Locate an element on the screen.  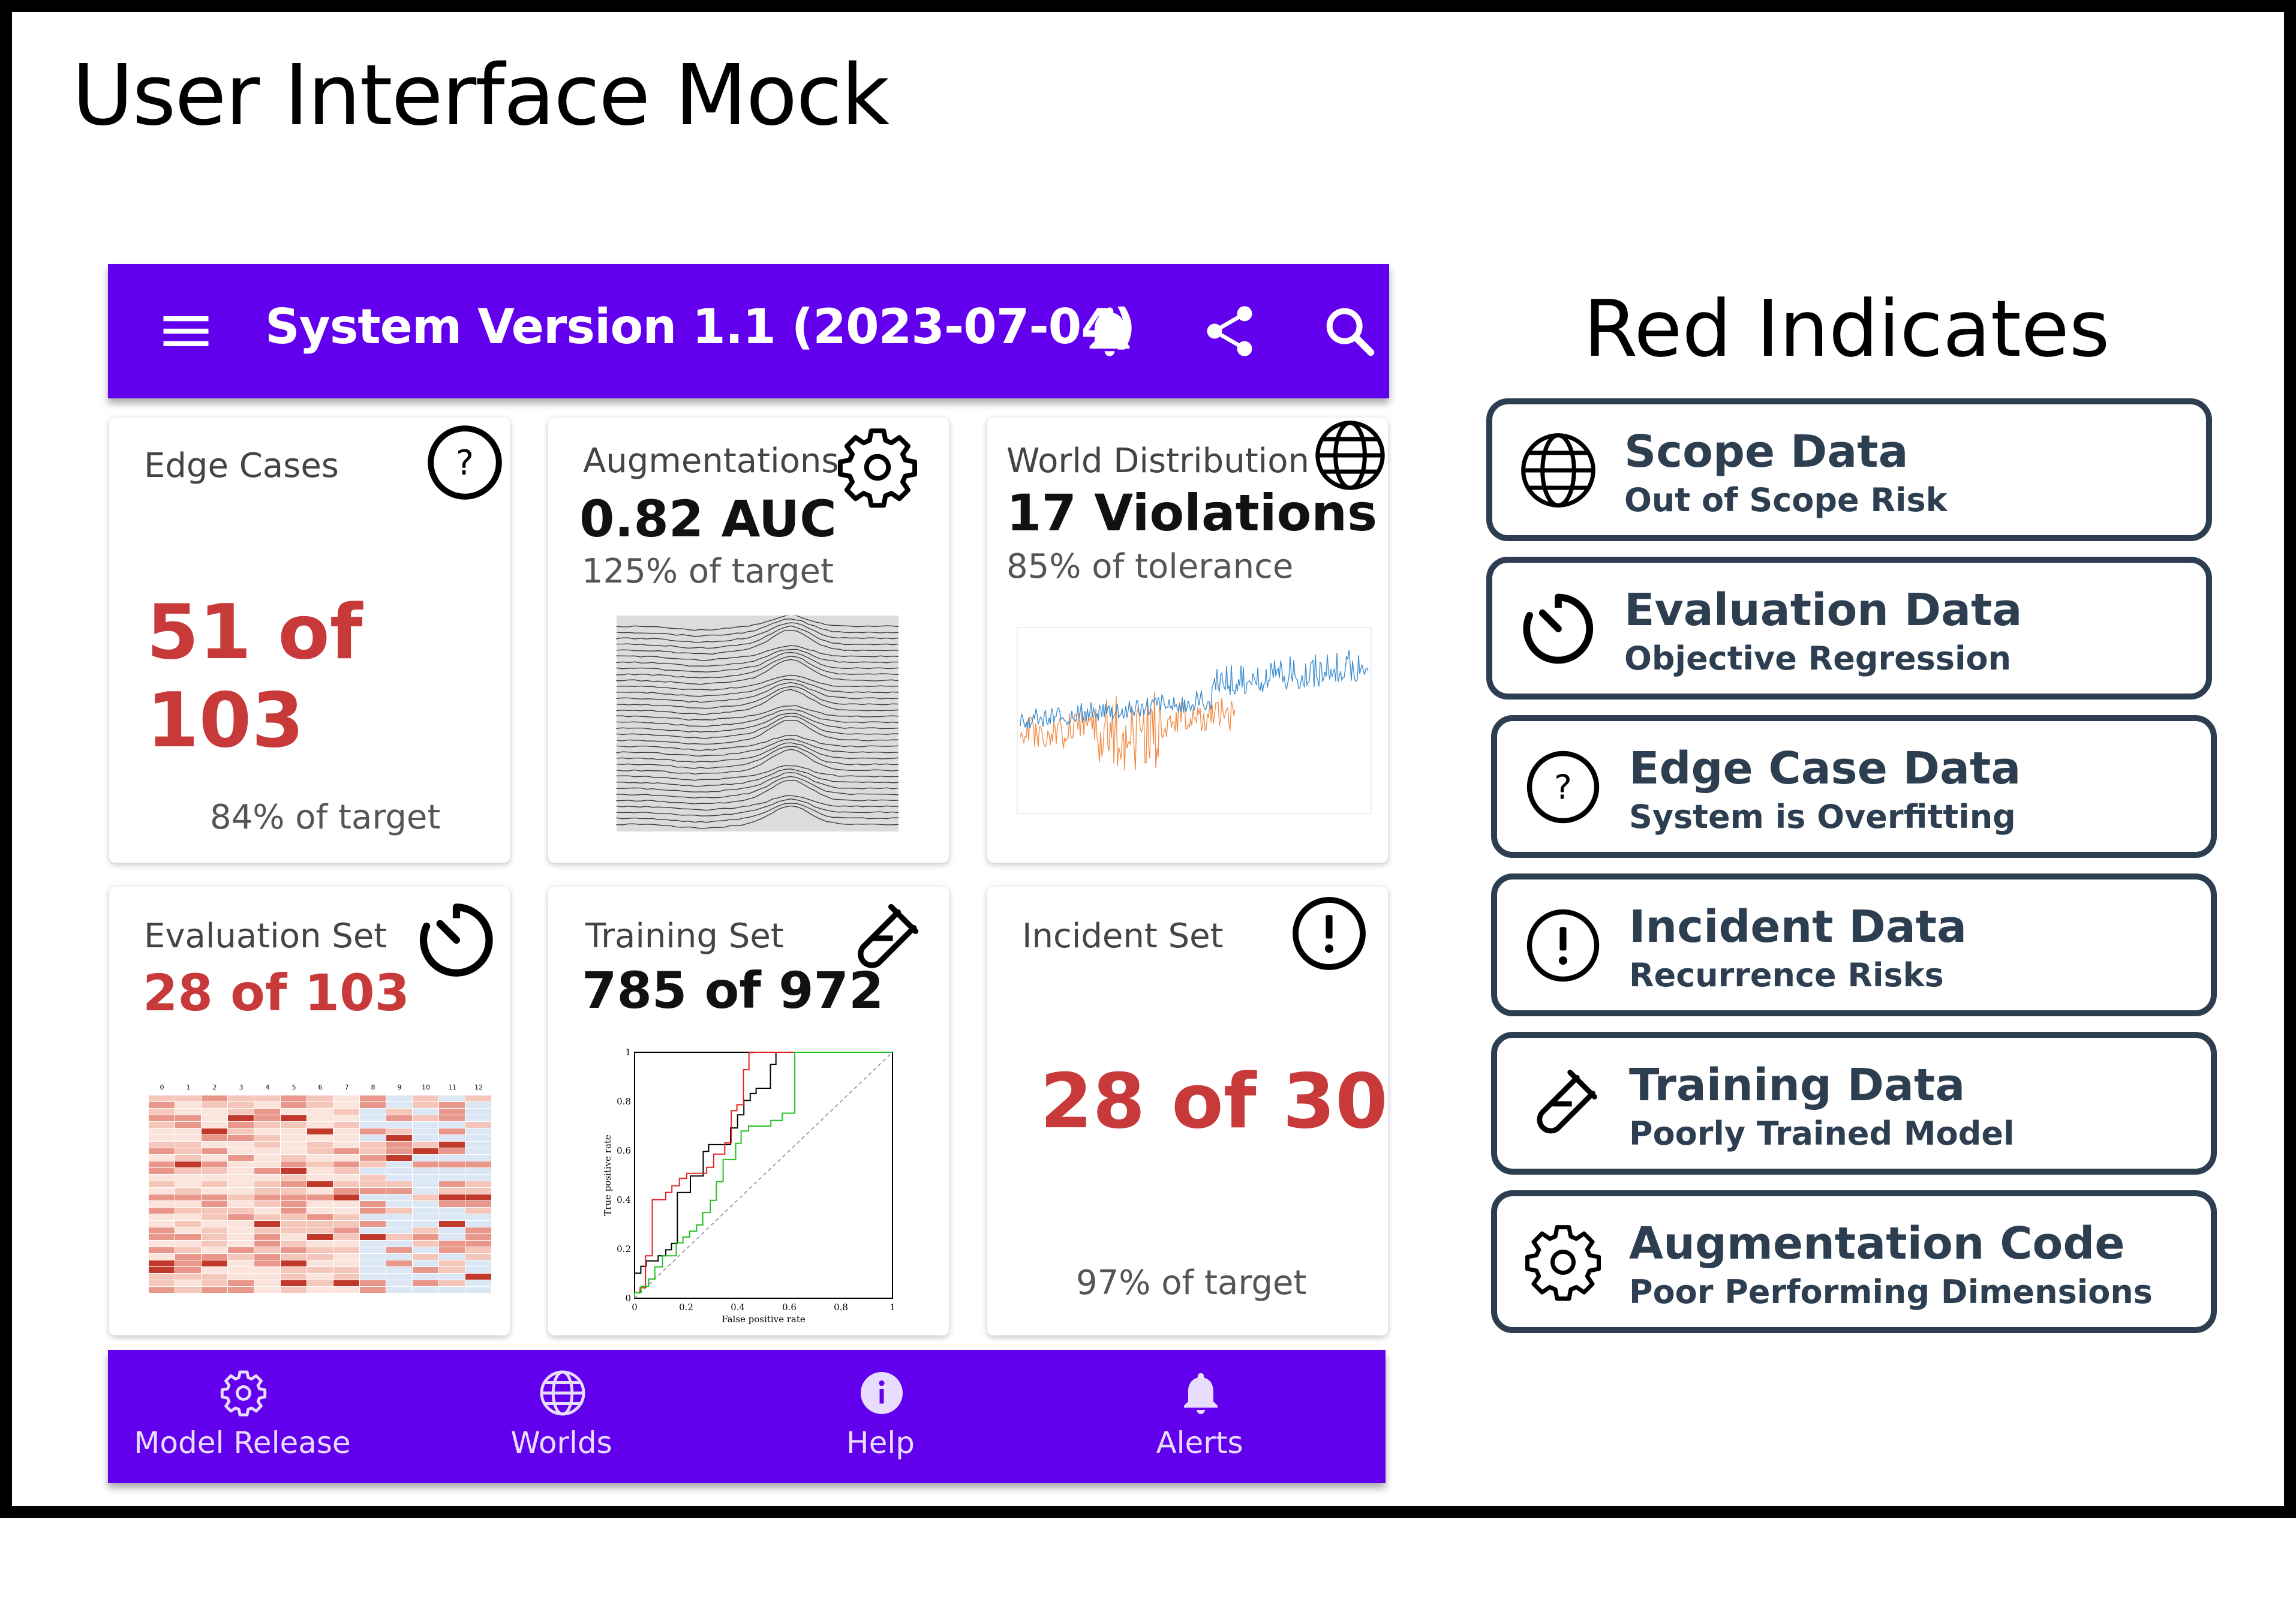
search-icon is located at coordinates (1350, 331).